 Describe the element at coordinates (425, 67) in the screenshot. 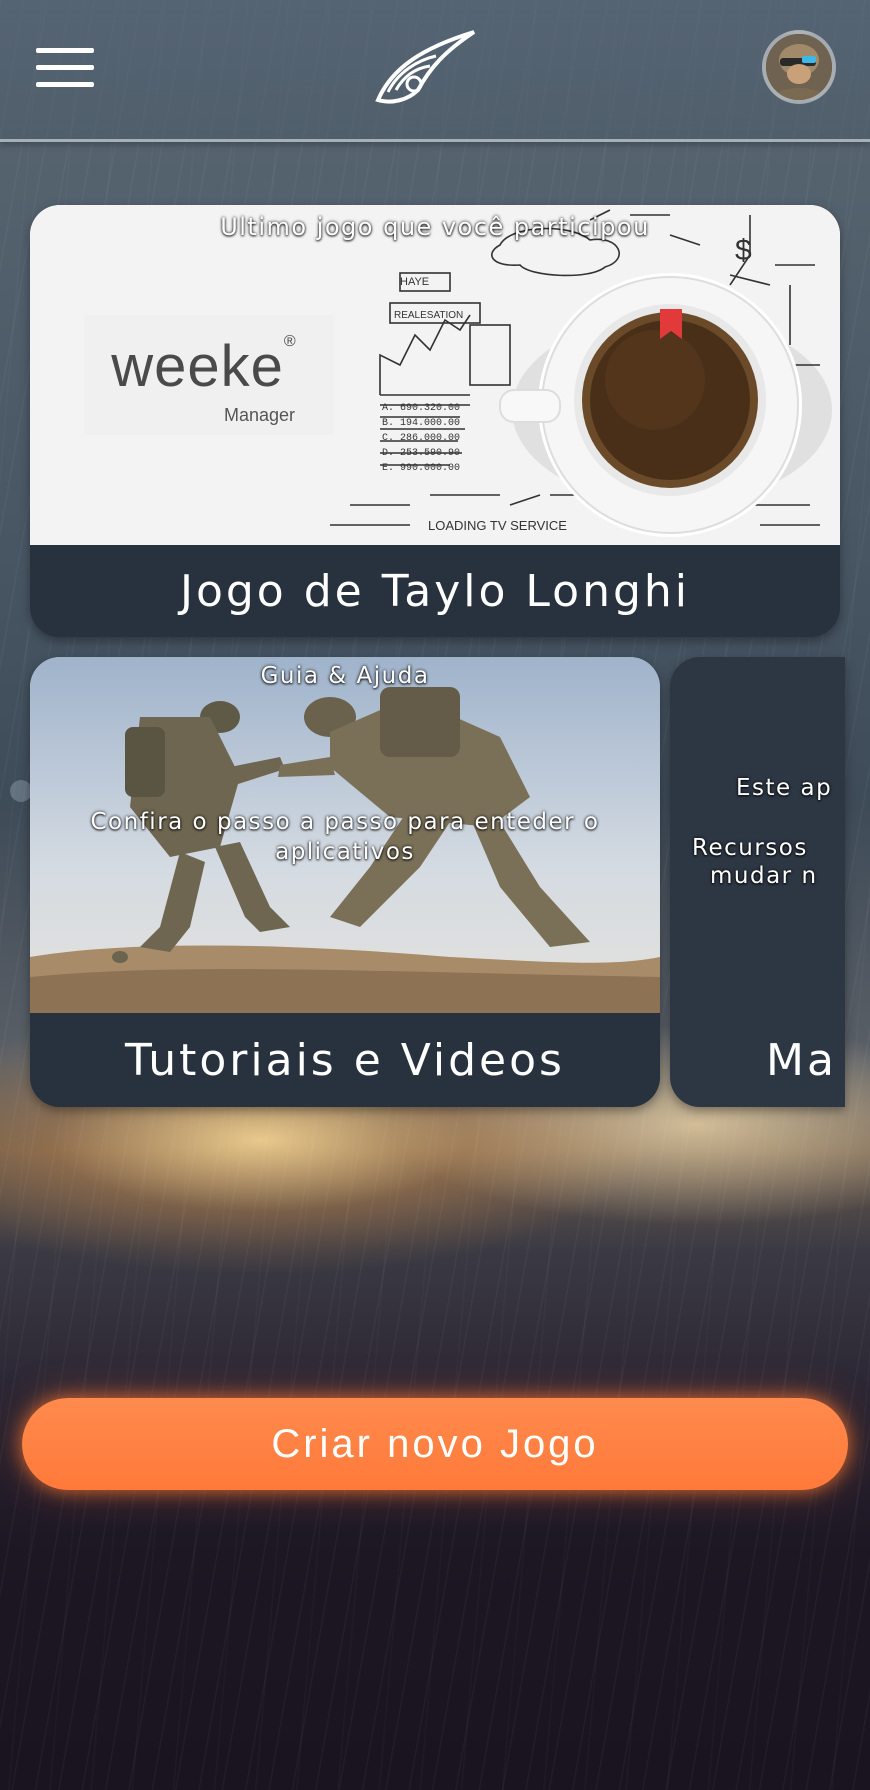

I see `eye-swoosh-logo` at that location.